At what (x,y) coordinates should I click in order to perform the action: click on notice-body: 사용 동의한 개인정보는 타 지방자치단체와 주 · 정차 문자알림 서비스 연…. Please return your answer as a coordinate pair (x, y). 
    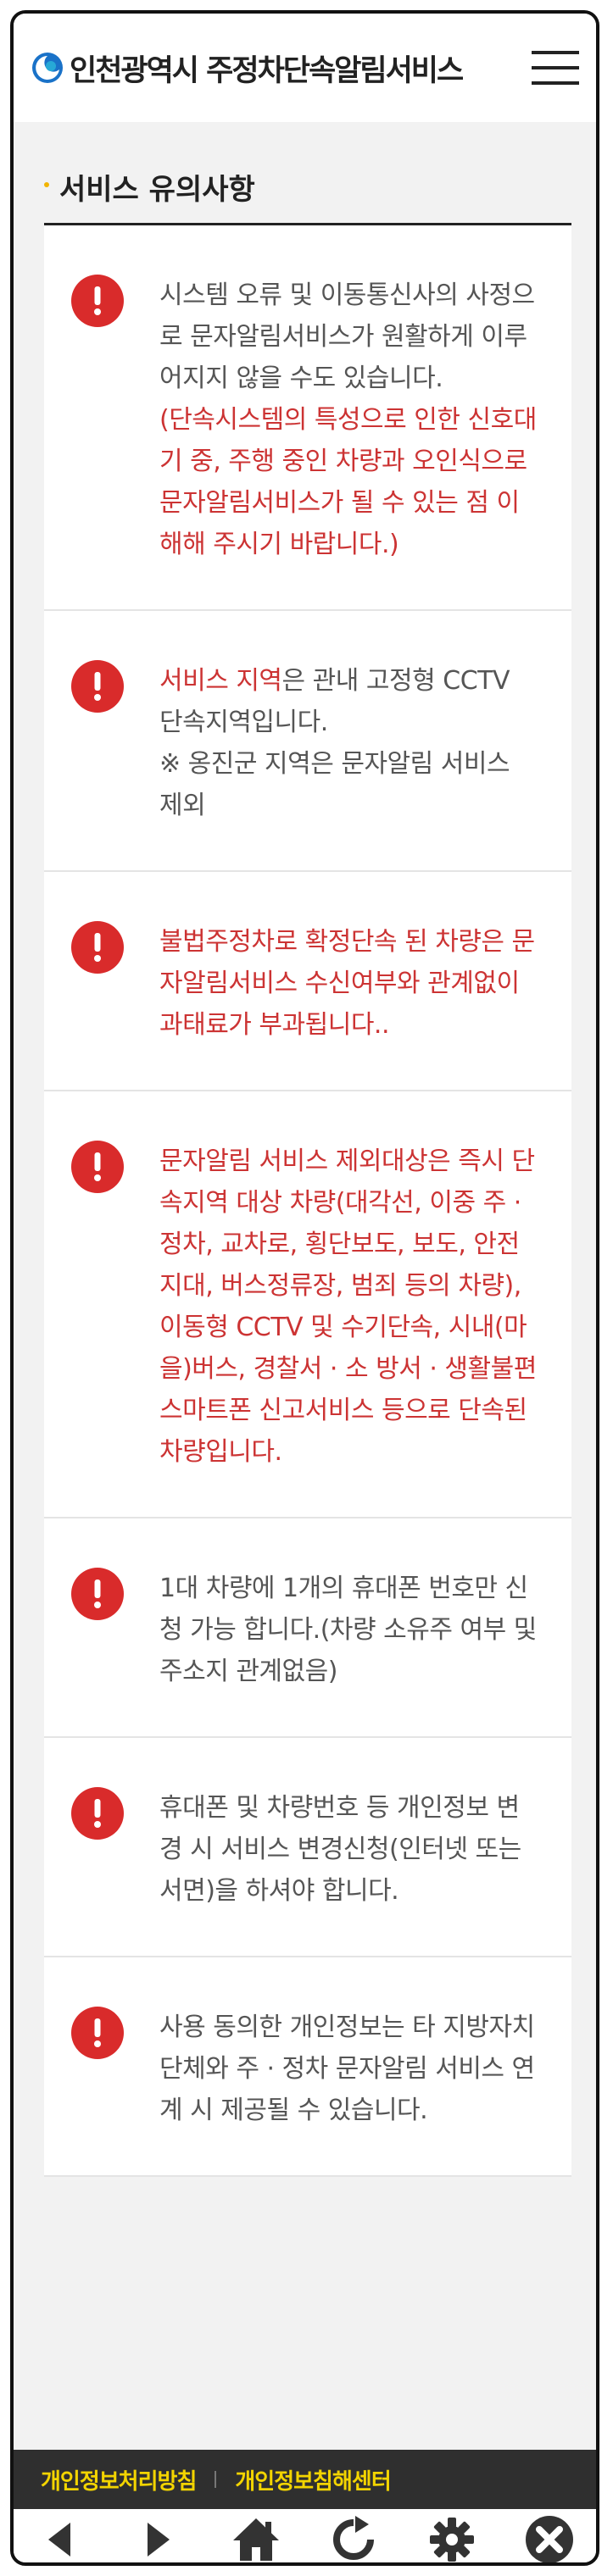
    Looking at the image, I should click on (347, 2068).